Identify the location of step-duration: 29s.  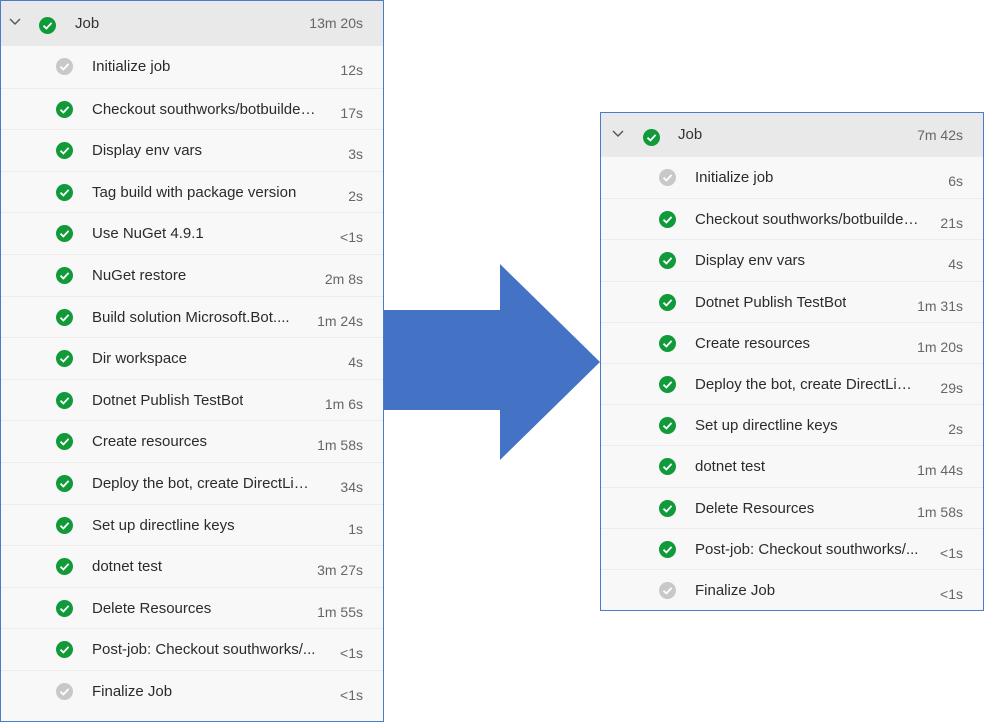
(951, 387).